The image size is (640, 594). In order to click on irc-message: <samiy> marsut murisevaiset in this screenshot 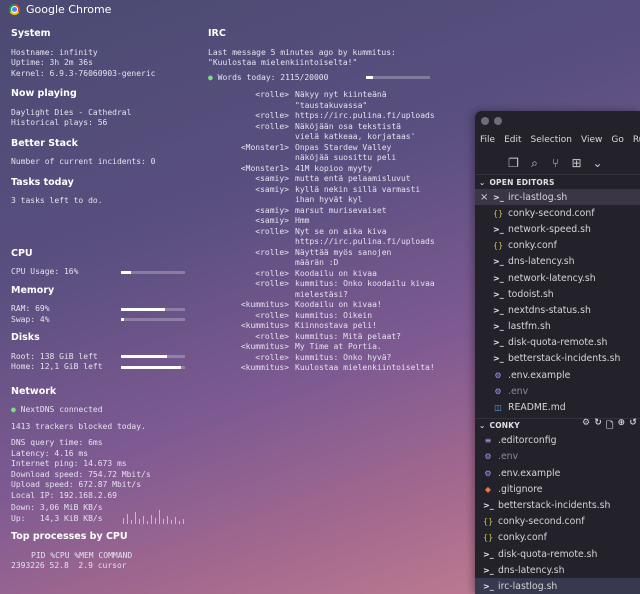, I will do `click(339, 211)`.